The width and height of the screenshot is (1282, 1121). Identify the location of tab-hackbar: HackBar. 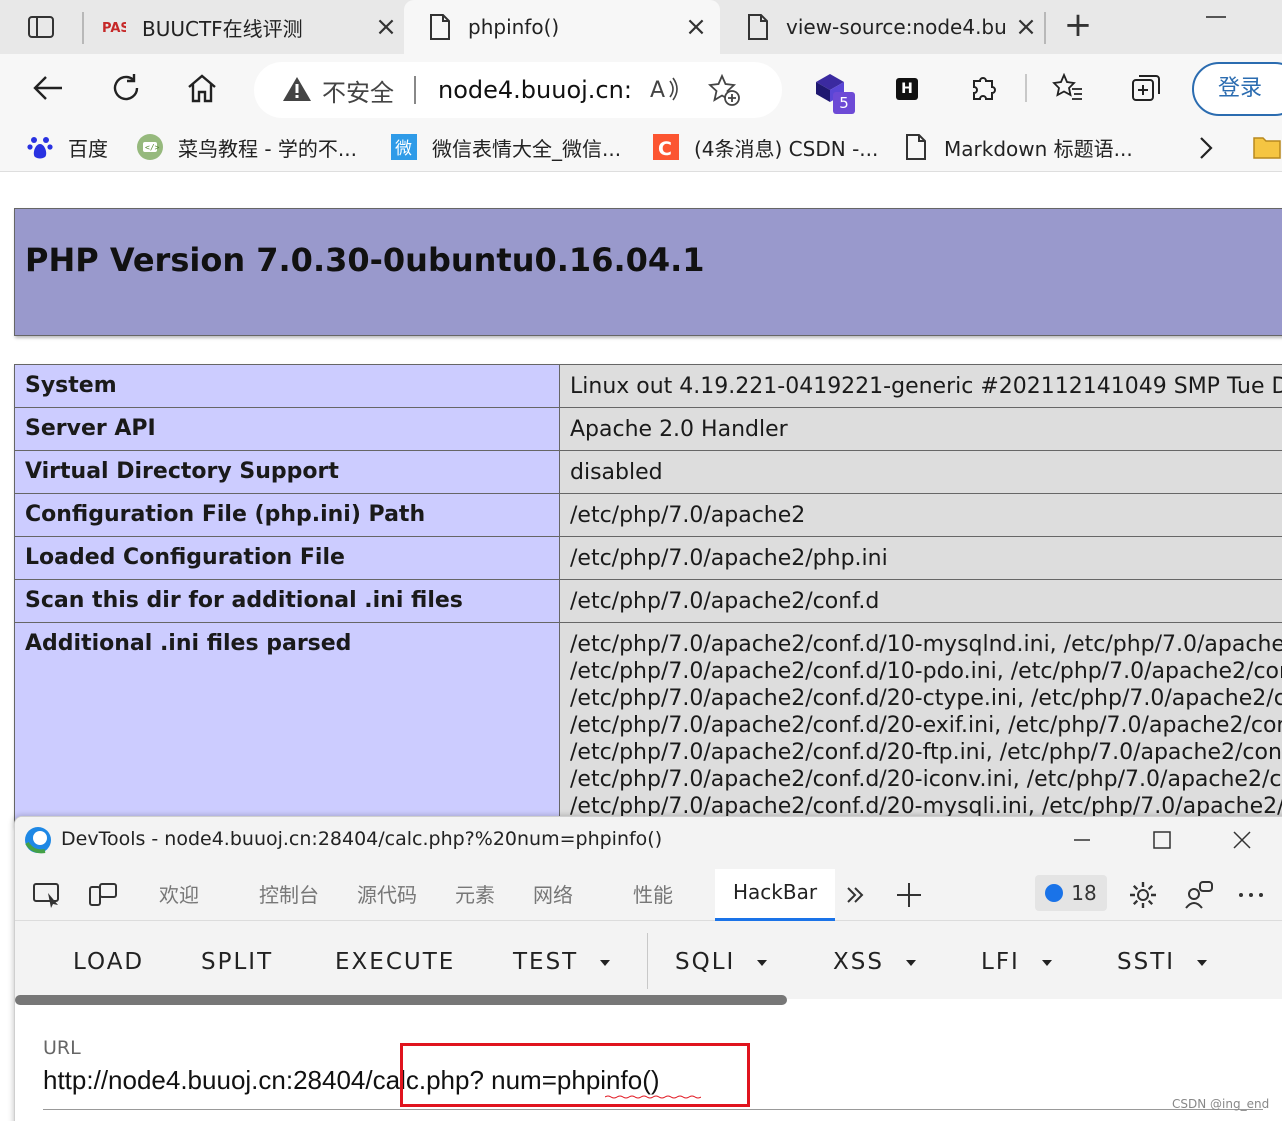
(775, 895).